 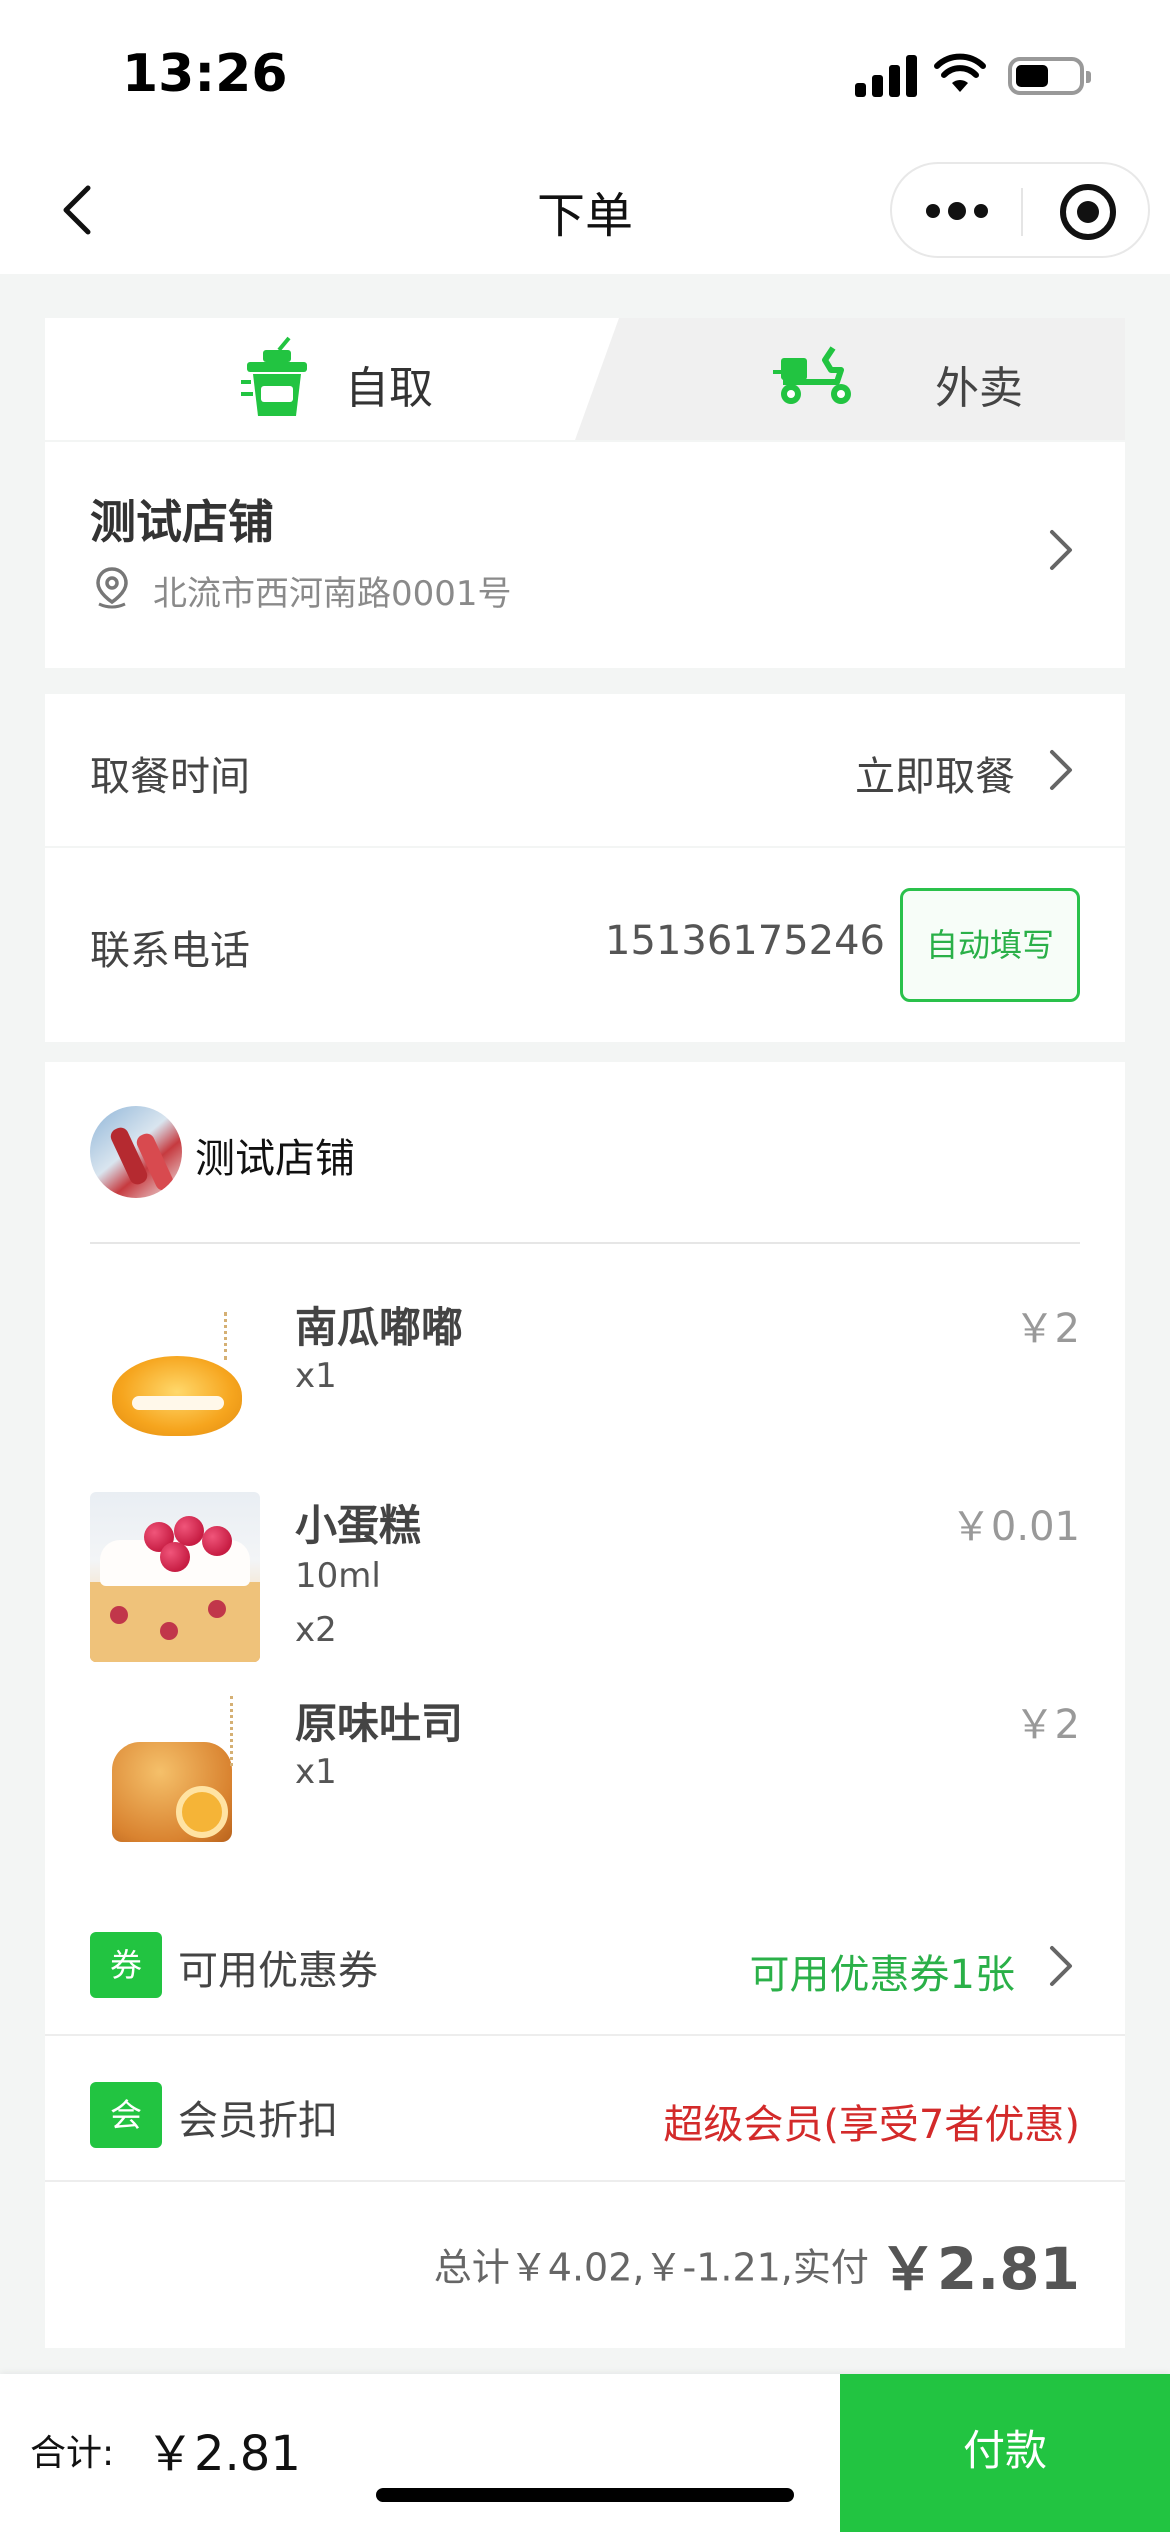 I want to click on close-target-icon, so click(x=1088, y=212).